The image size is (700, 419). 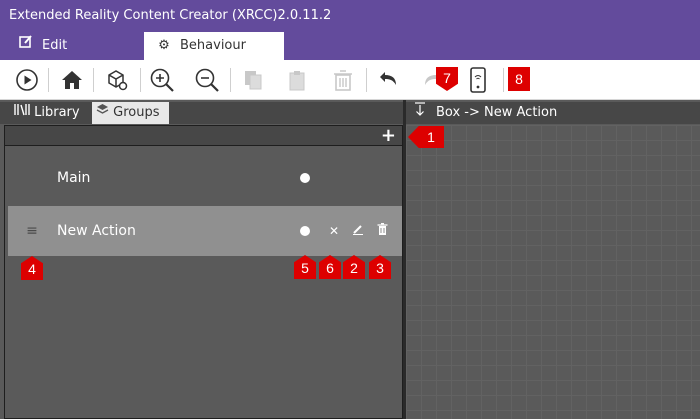 I want to click on group-label: New Action, so click(x=96, y=231).